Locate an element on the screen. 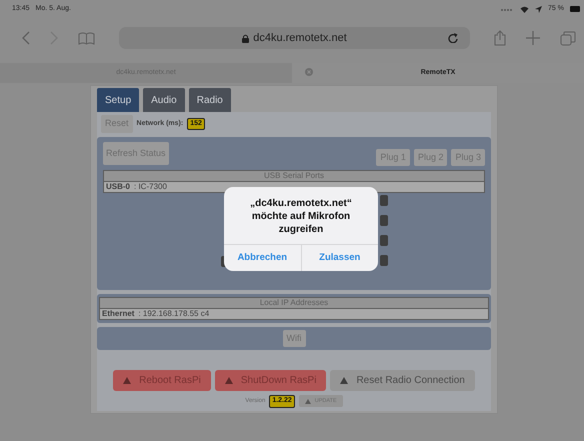  dialog-button: Zulassen is located at coordinates (339, 258).